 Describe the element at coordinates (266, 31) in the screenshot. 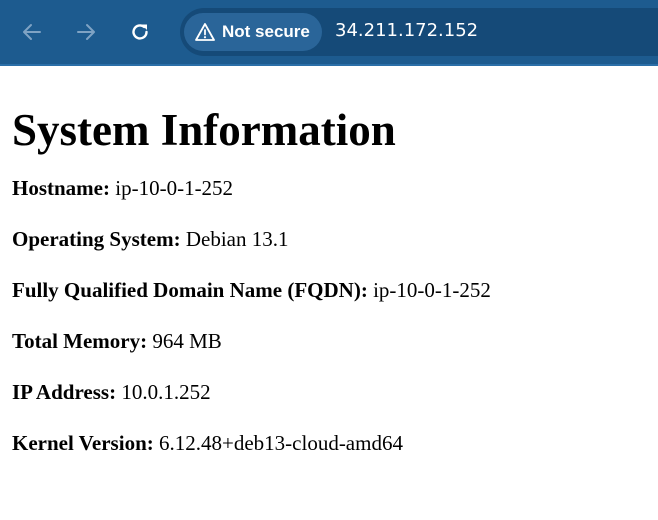

I see `security-label: Not secure` at that location.